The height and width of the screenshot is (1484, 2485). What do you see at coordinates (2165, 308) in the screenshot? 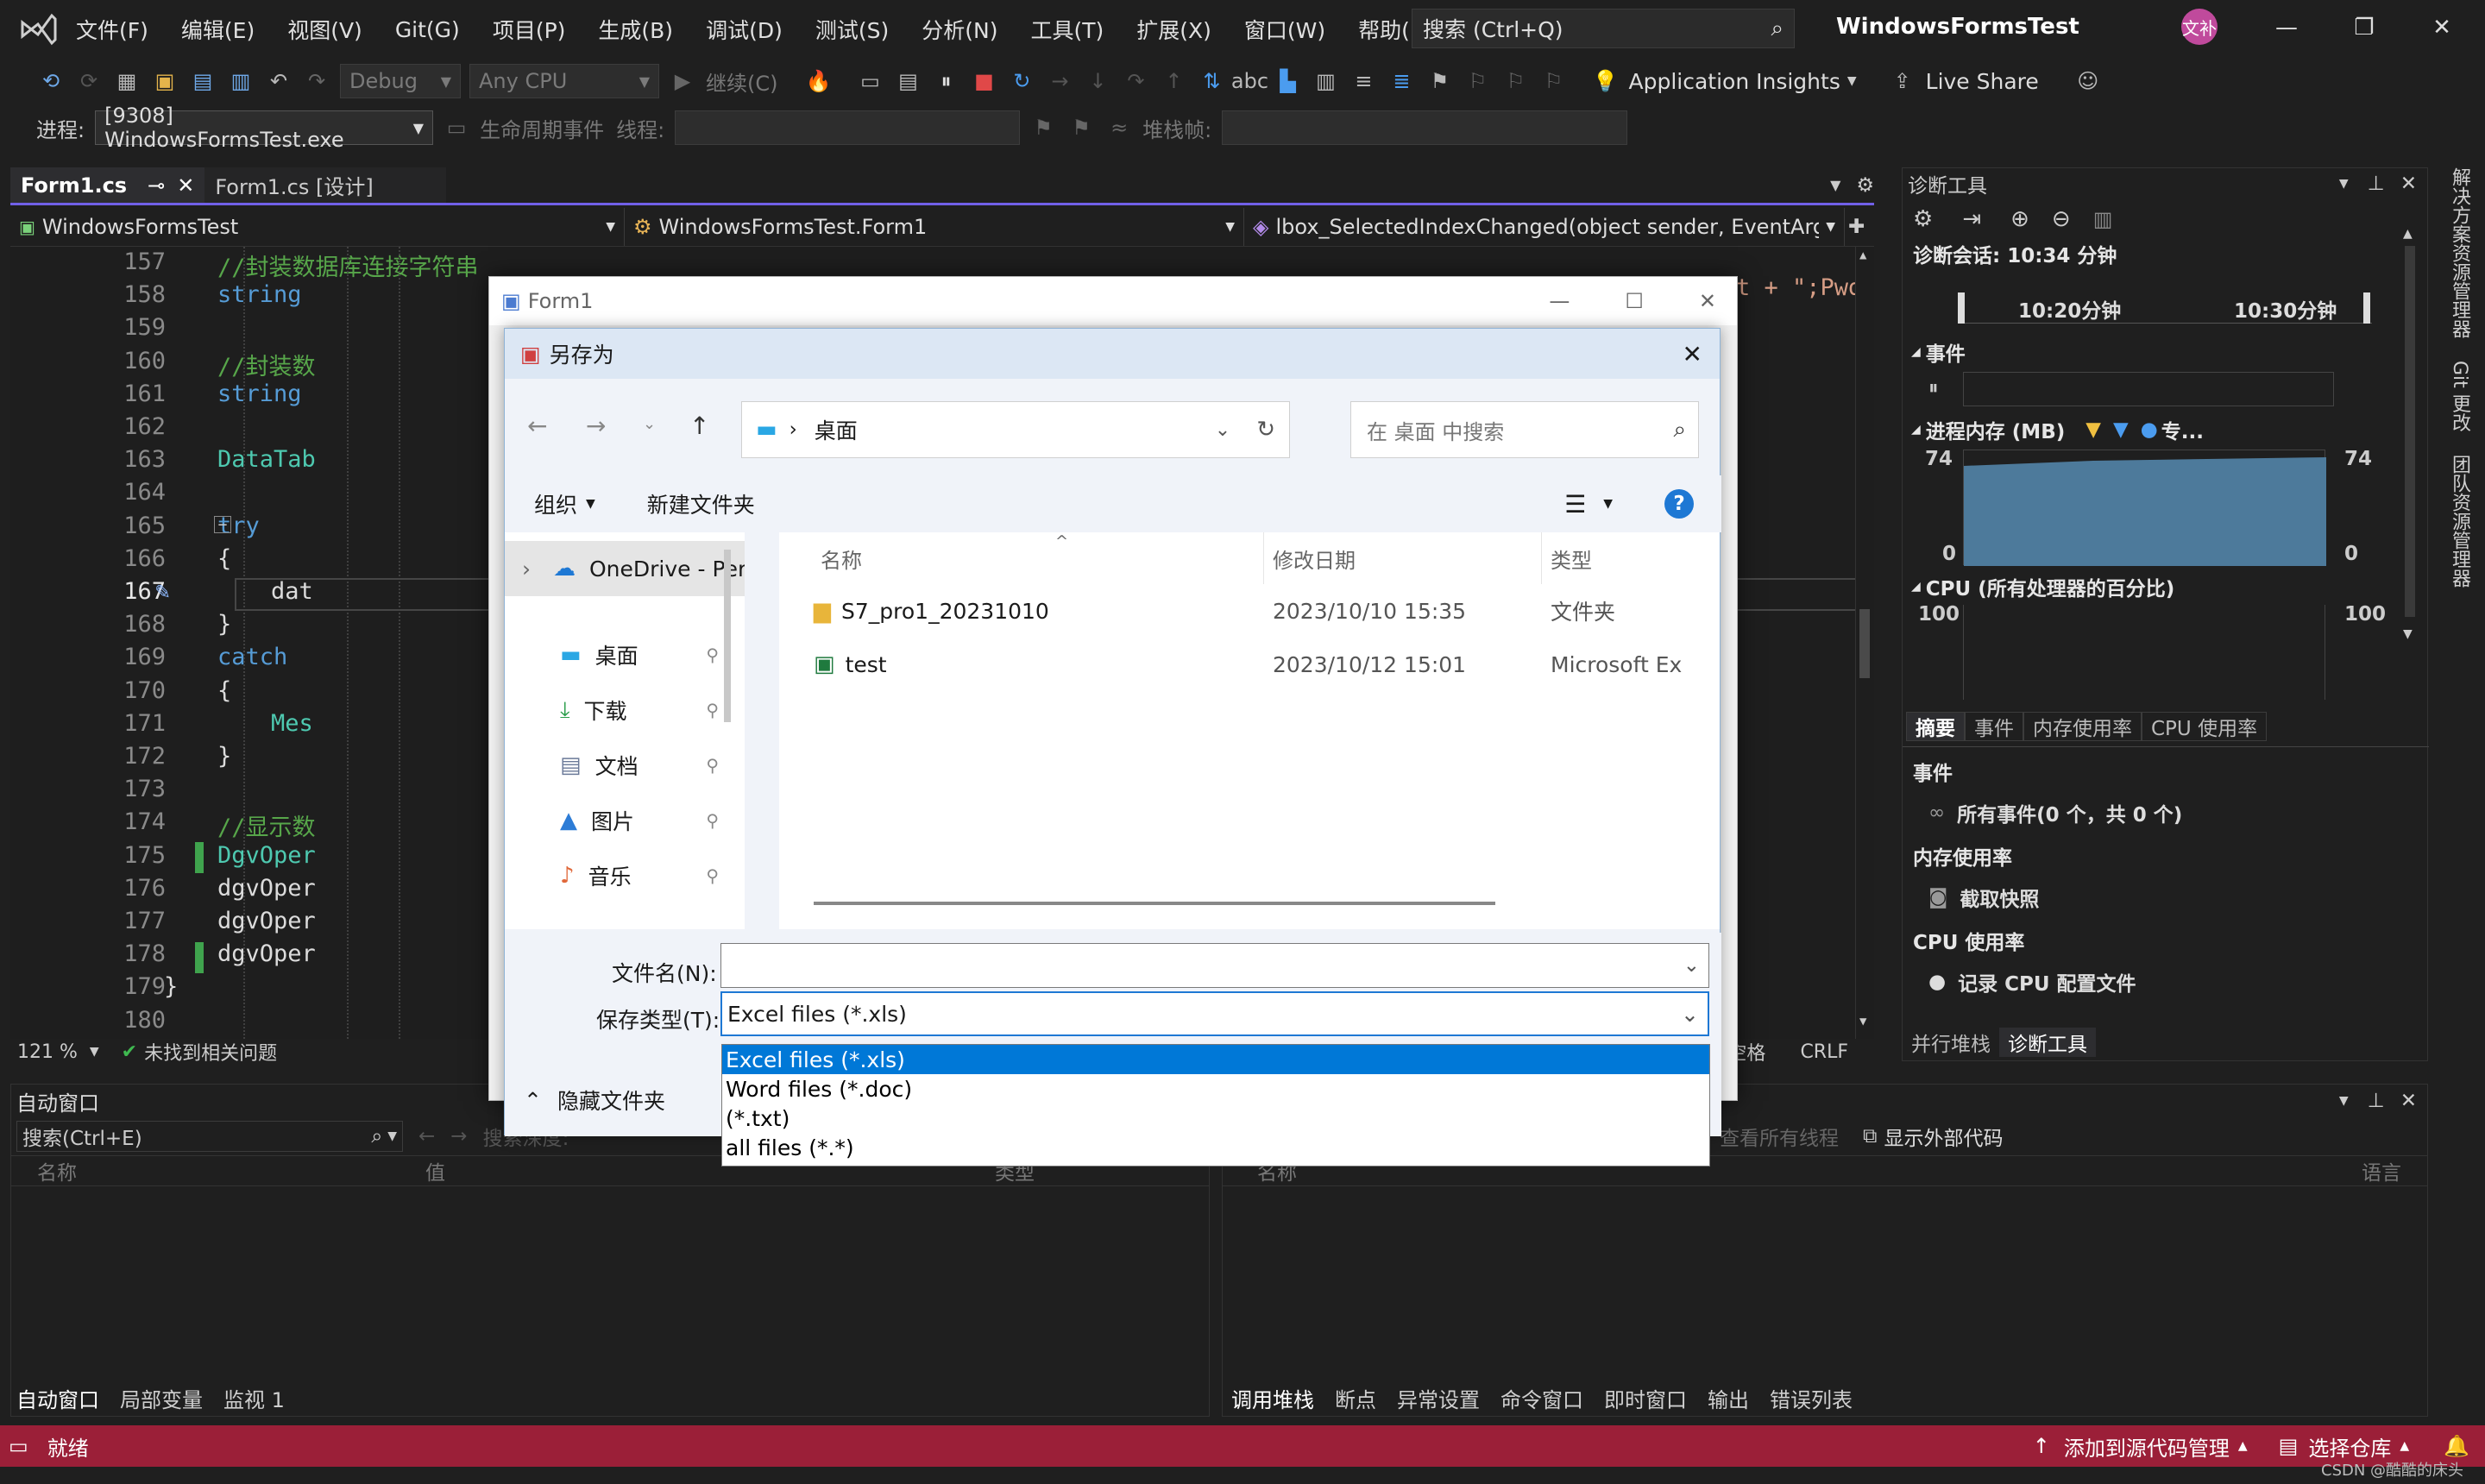
I see `timeline-ruler: 10:20分钟 10:30分钟` at bounding box center [2165, 308].